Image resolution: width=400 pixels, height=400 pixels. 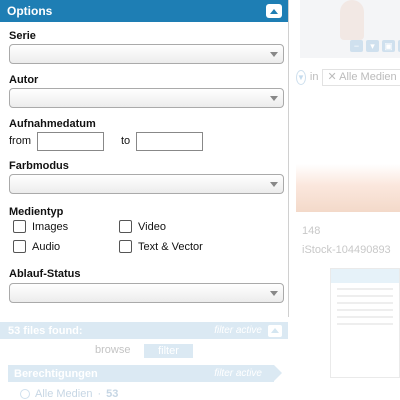 I want to click on files-bar-controls: filter active, so click(x=248, y=330).